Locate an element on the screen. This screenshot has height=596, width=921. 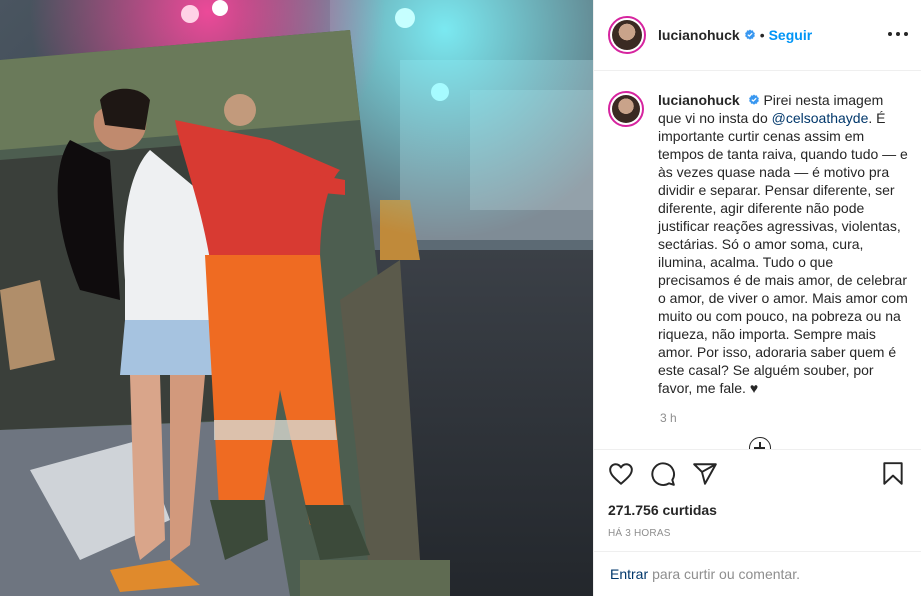
bookmark-icon is located at coordinates (893, 474).